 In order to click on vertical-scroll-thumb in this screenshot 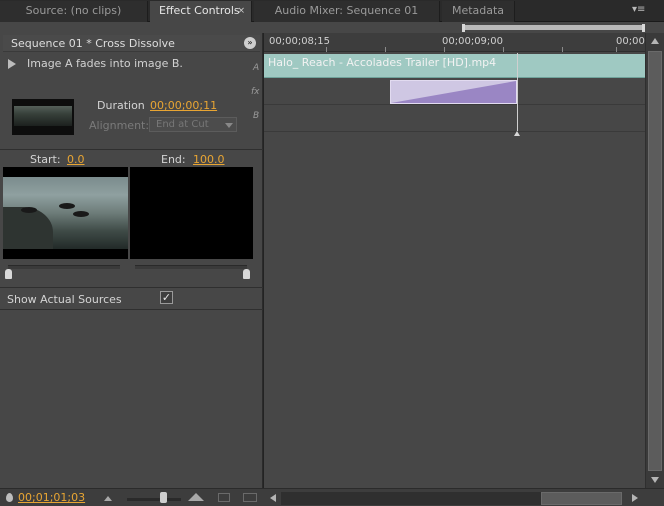, I will do `click(655, 261)`.